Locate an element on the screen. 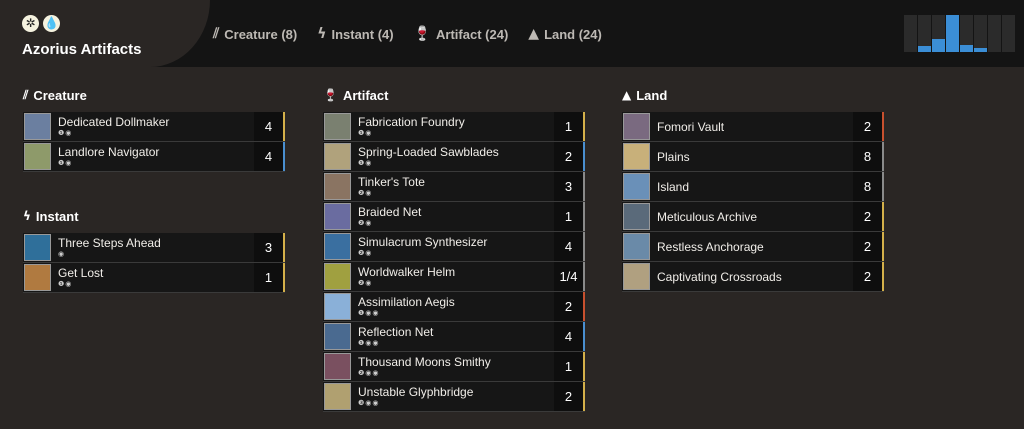  card-row: Captivating Crossroads 2 is located at coordinates (753, 277).